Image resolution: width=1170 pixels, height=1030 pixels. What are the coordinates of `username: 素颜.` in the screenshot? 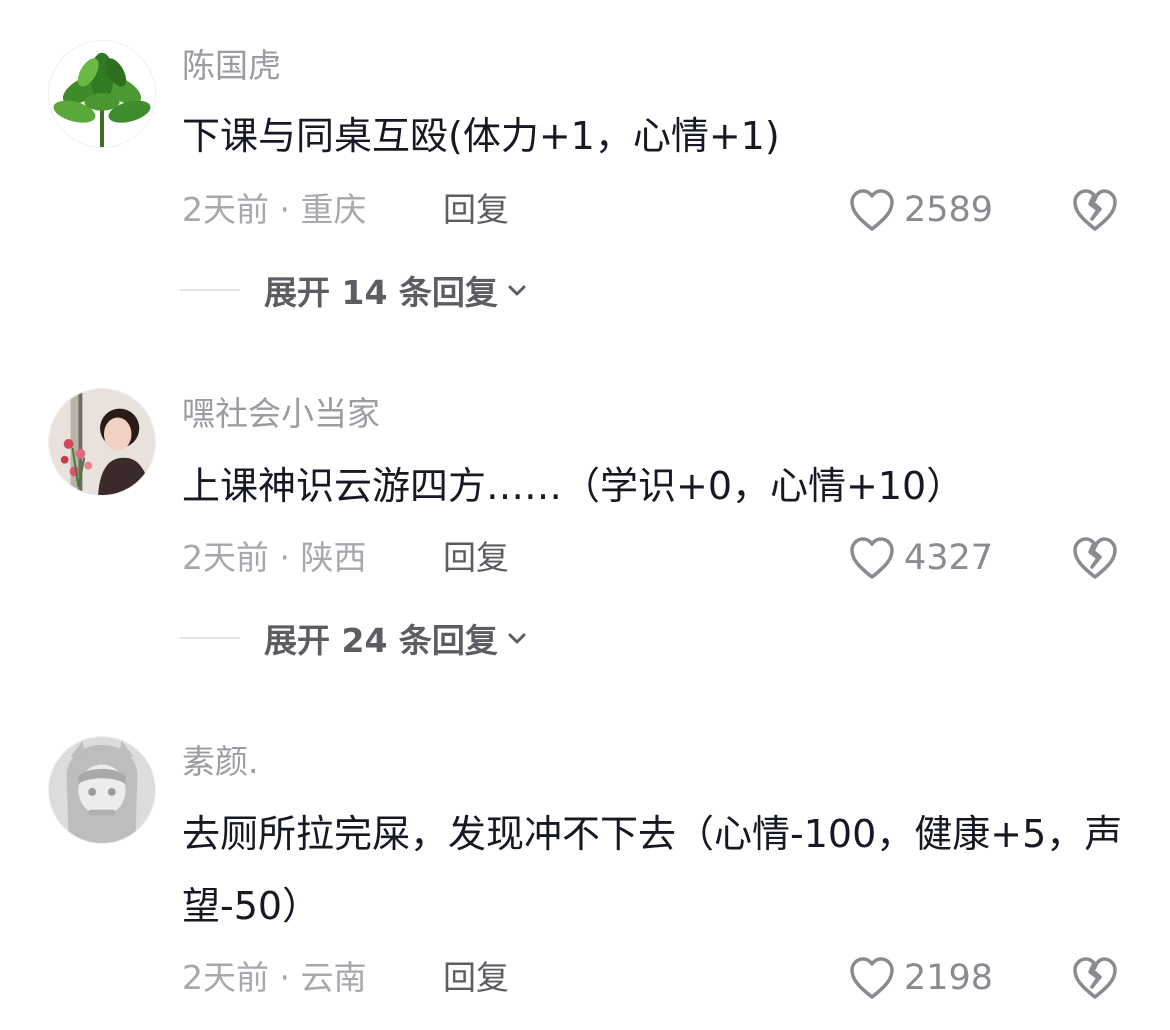 It's located at (220, 762).